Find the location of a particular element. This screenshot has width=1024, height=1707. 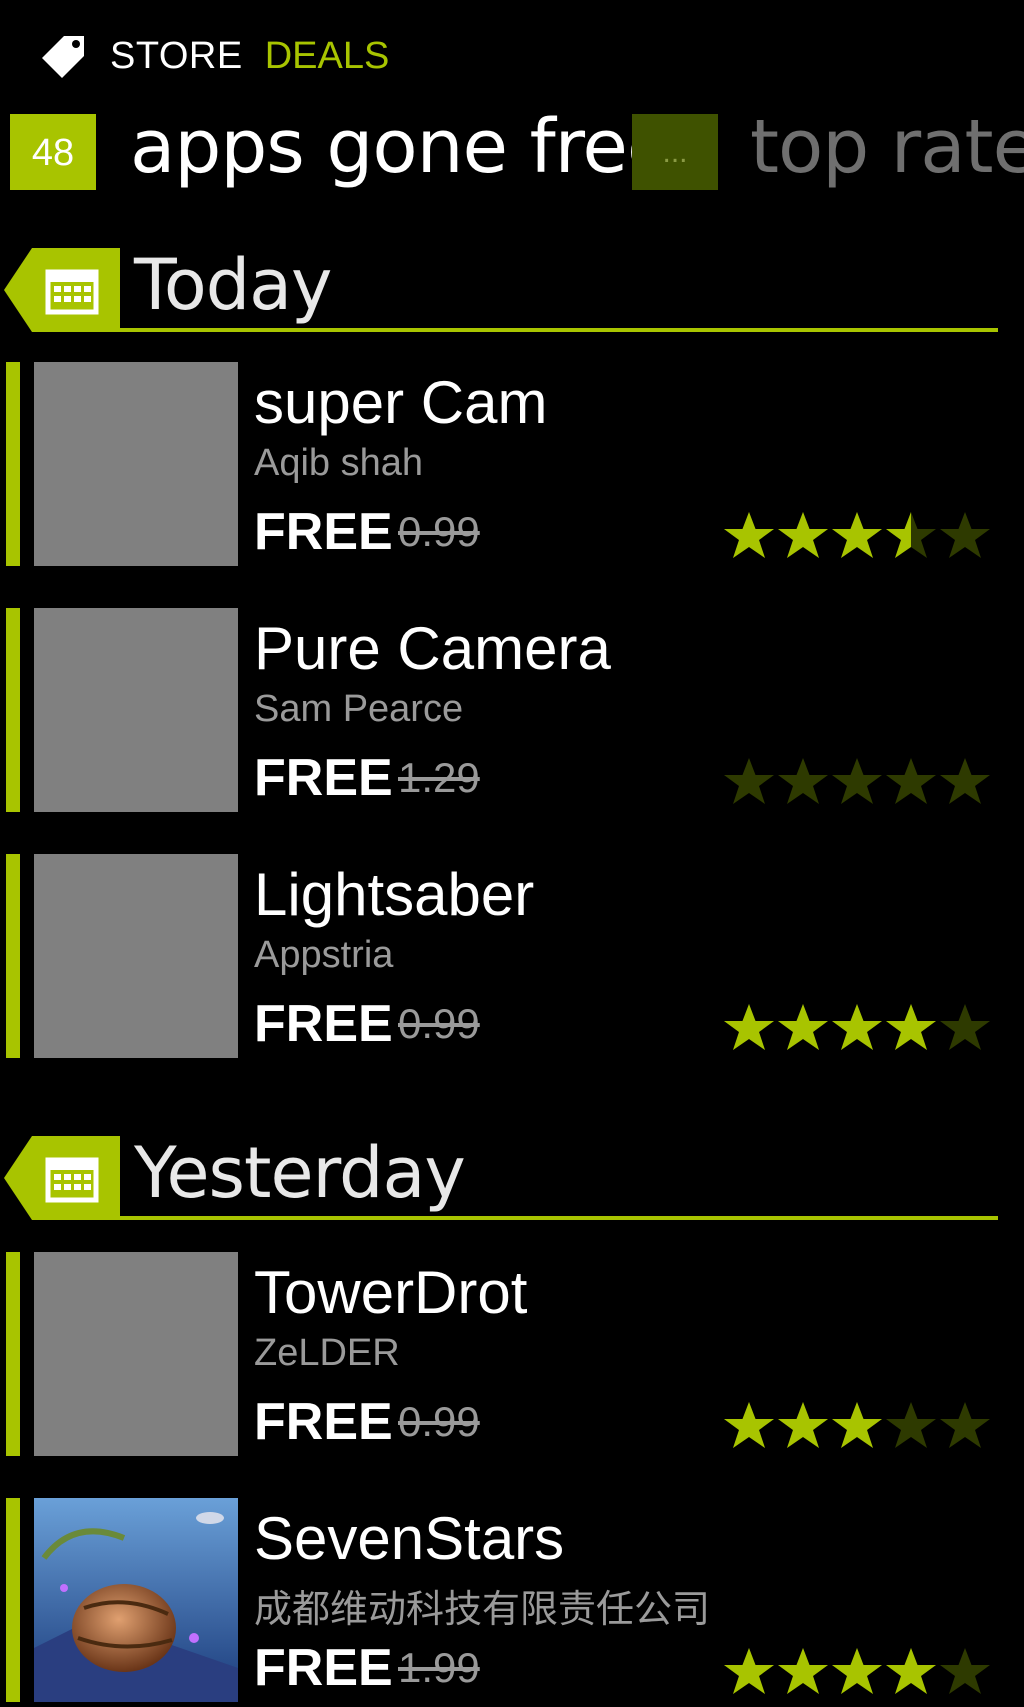

app-list-item: TowerDrot ZeLDER FREE 0.99 is located at coordinates (500, 1354).